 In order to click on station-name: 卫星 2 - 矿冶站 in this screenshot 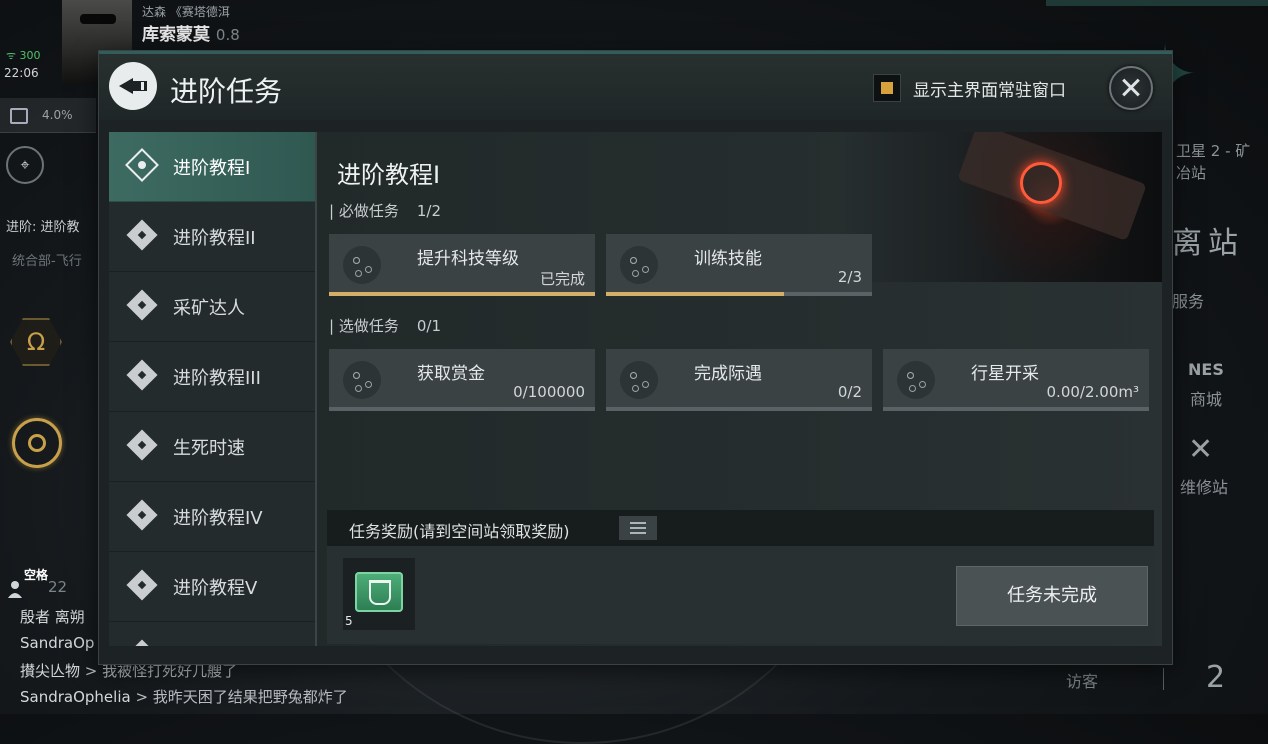, I will do `click(1213, 162)`.